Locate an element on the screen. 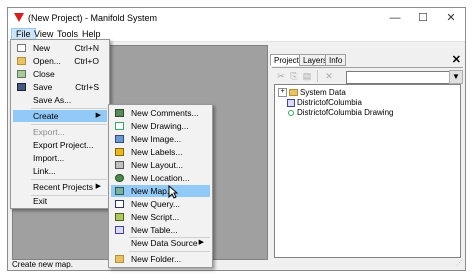 Image resolution: width=474 pixels, height=279 pixels. menu-item-save: Save Ctrl+S is located at coordinates (60, 87).